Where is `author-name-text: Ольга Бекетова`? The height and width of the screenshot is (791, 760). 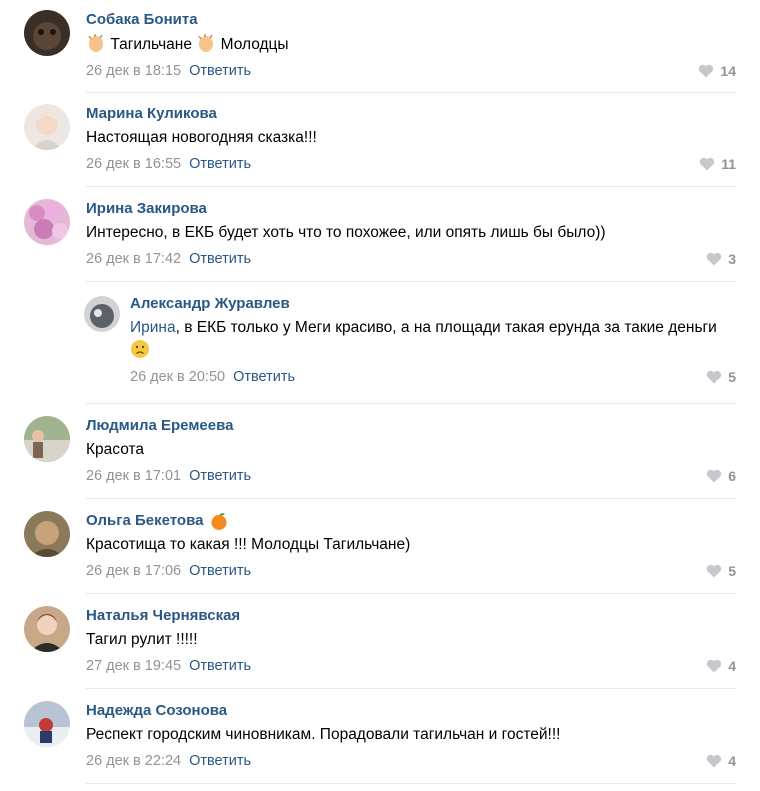
author-name-text: Ольга Бекетова is located at coordinates (145, 520).